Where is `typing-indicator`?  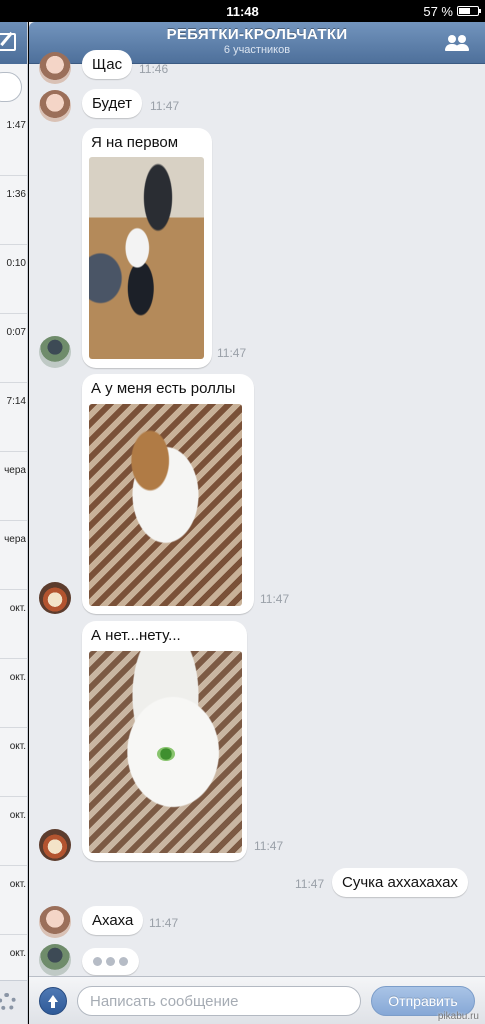 typing-indicator is located at coordinates (110, 961).